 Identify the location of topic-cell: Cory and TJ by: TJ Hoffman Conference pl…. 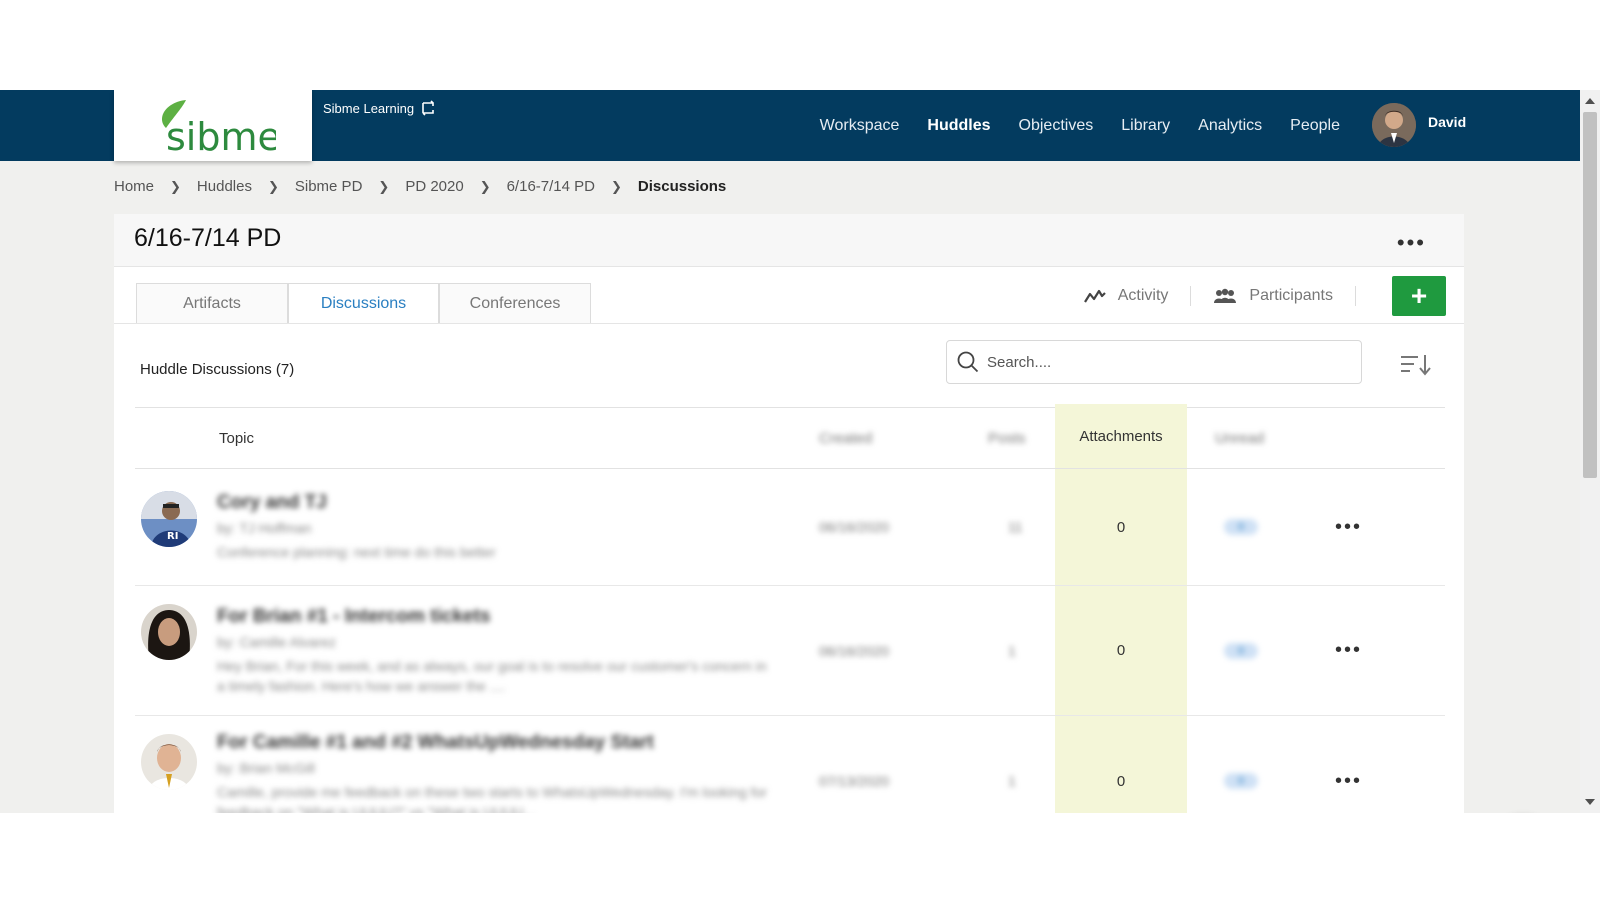
(497, 527).